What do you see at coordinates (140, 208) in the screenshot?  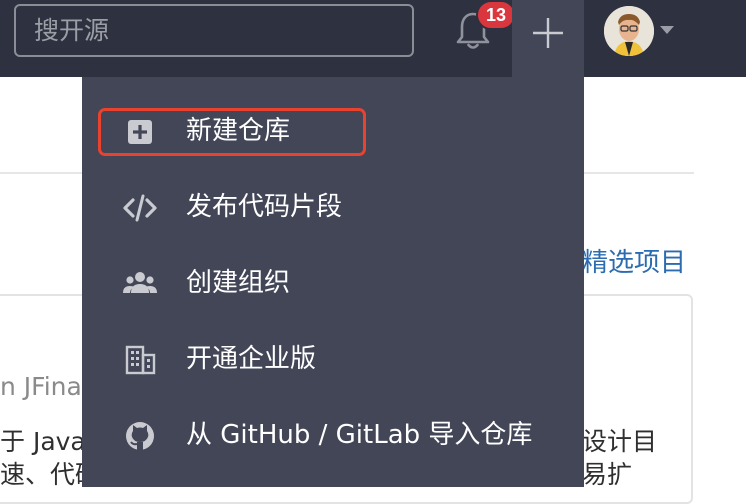 I see `code-icon` at bounding box center [140, 208].